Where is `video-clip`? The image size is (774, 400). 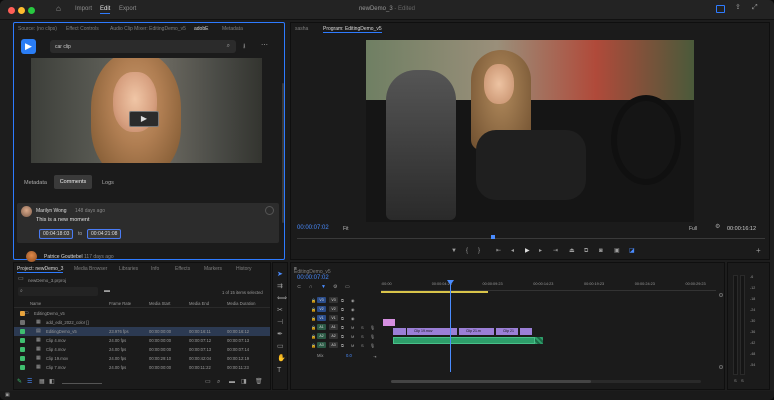
video-clip is located at coordinates (399, 331).